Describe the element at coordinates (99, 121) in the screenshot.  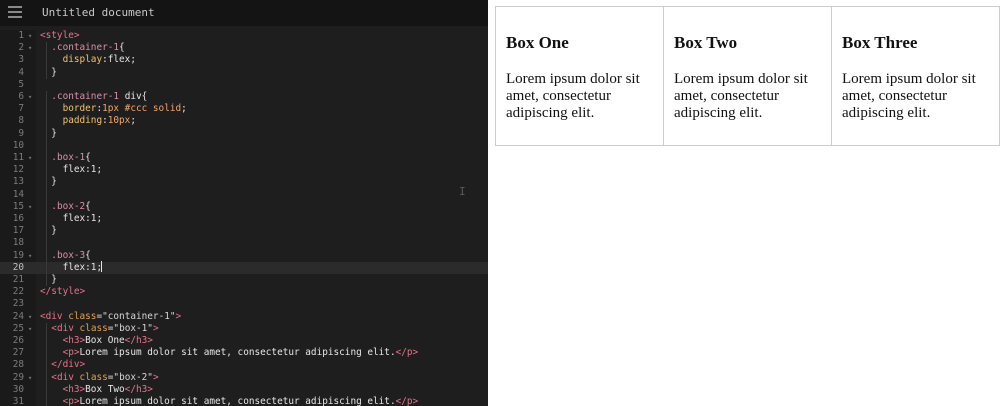
I see `code-text: padding:10px;` at that location.